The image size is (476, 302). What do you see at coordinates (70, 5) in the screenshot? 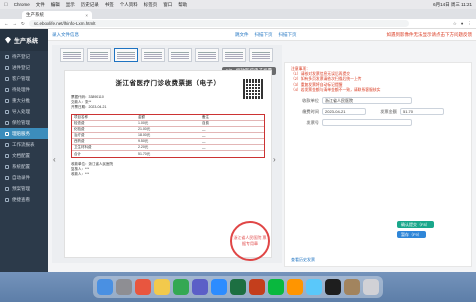
I see `menubar-item: 显示` at bounding box center [70, 5].